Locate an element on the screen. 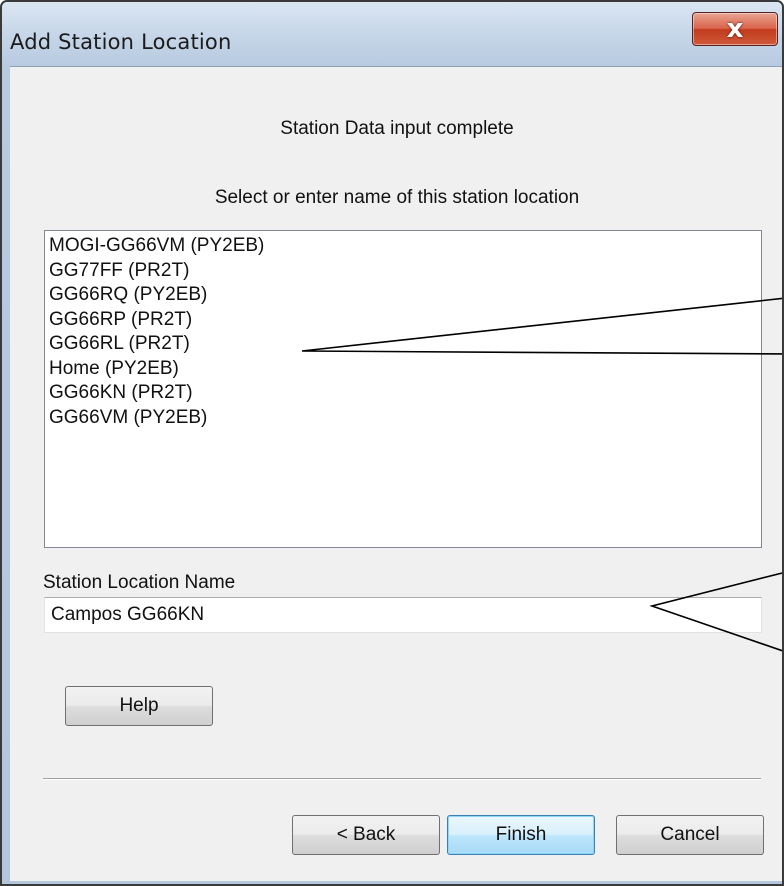 The width and height of the screenshot is (784, 886). station-location-name-label: Station Location Name is located at coordinates (139, 582).